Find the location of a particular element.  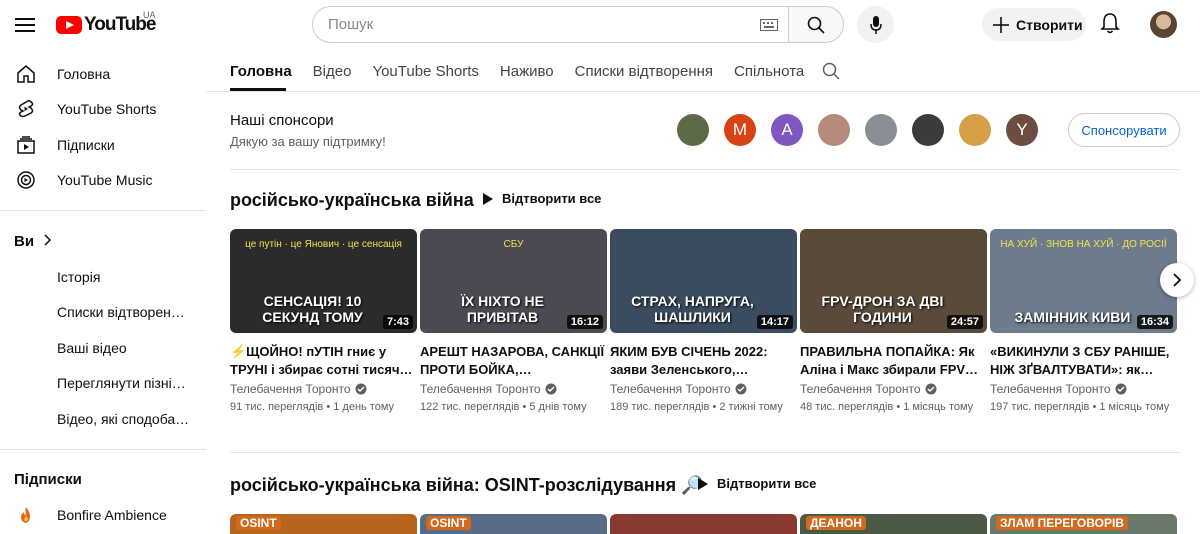

sidebar-item-home: Головна is located at coordinates (103, 74).